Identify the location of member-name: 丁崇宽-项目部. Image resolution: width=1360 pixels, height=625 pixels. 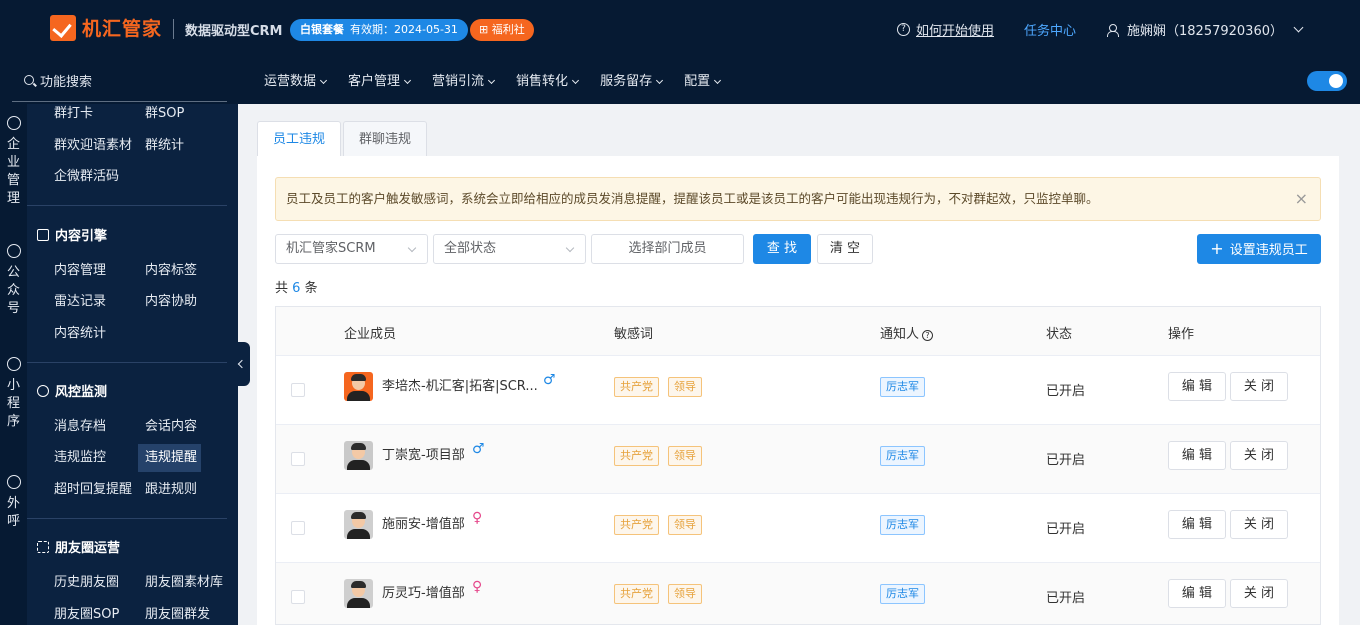
(423, 455).